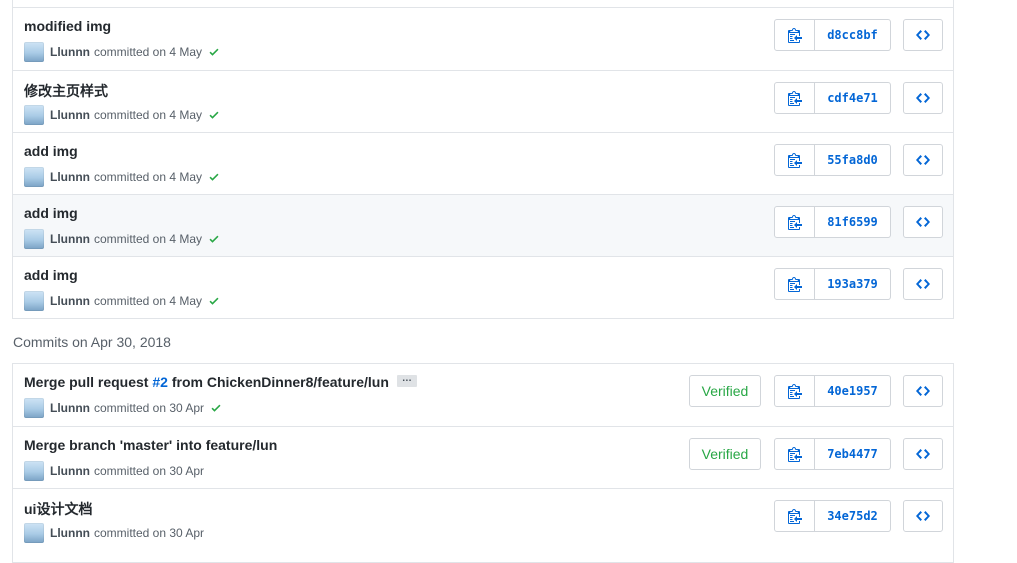 This screenshot has width=1017, height=563. I want to click on sha-button-group: 81f6599, so click(832, 222).